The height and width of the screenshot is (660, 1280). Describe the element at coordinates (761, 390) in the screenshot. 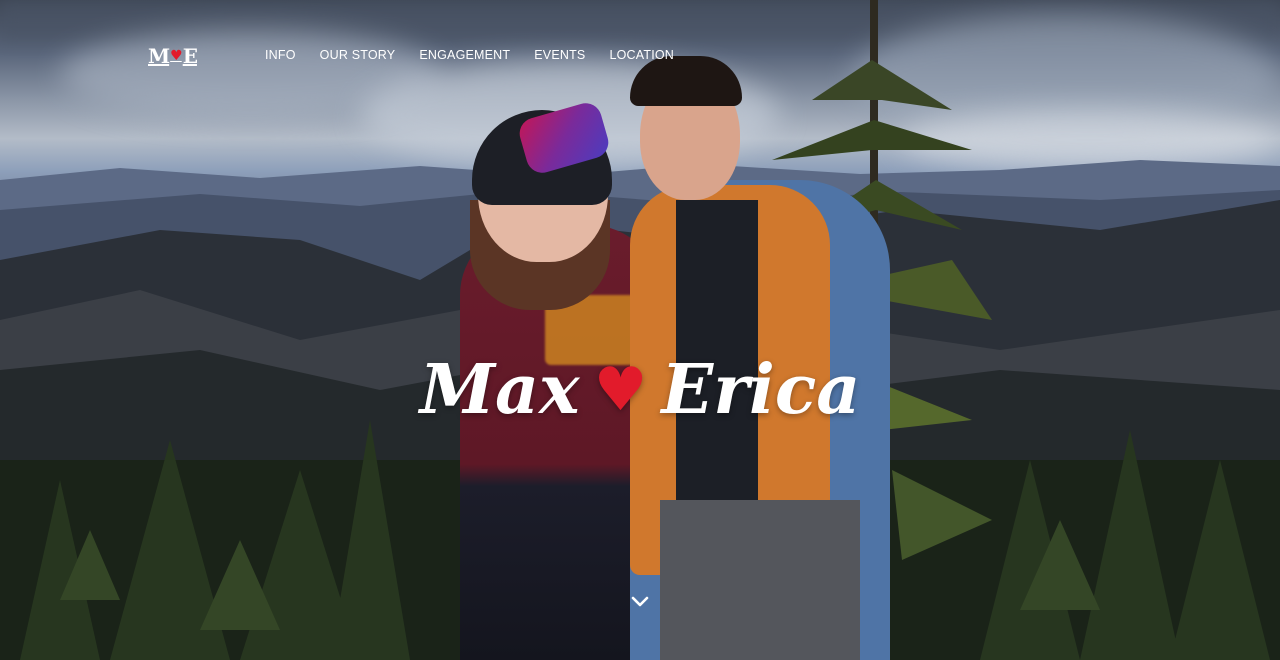

I see `name-right: Erica` at that location.